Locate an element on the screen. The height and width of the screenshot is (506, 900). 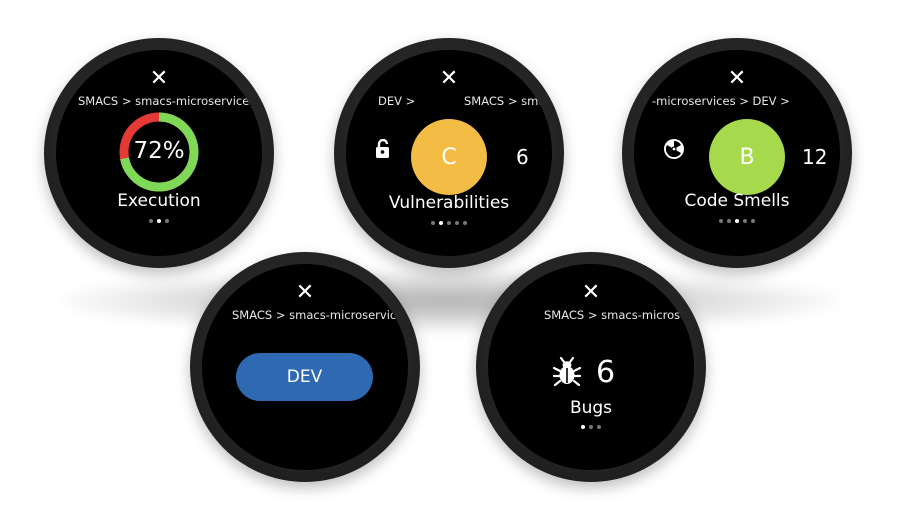
reflection-shadow is located at coordinates (450, 301).